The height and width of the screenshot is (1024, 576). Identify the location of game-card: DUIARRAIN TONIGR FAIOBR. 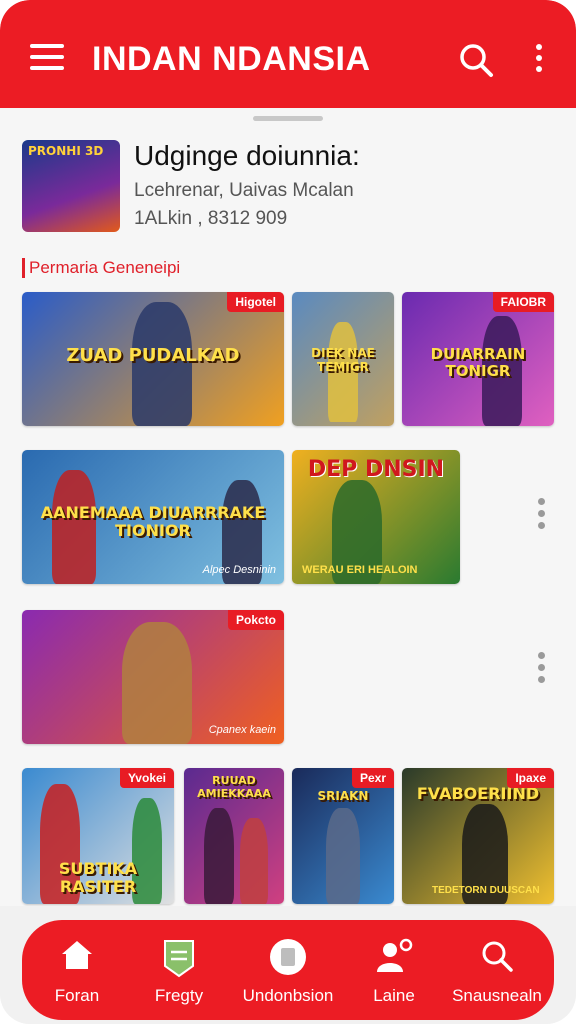
(478, 359).